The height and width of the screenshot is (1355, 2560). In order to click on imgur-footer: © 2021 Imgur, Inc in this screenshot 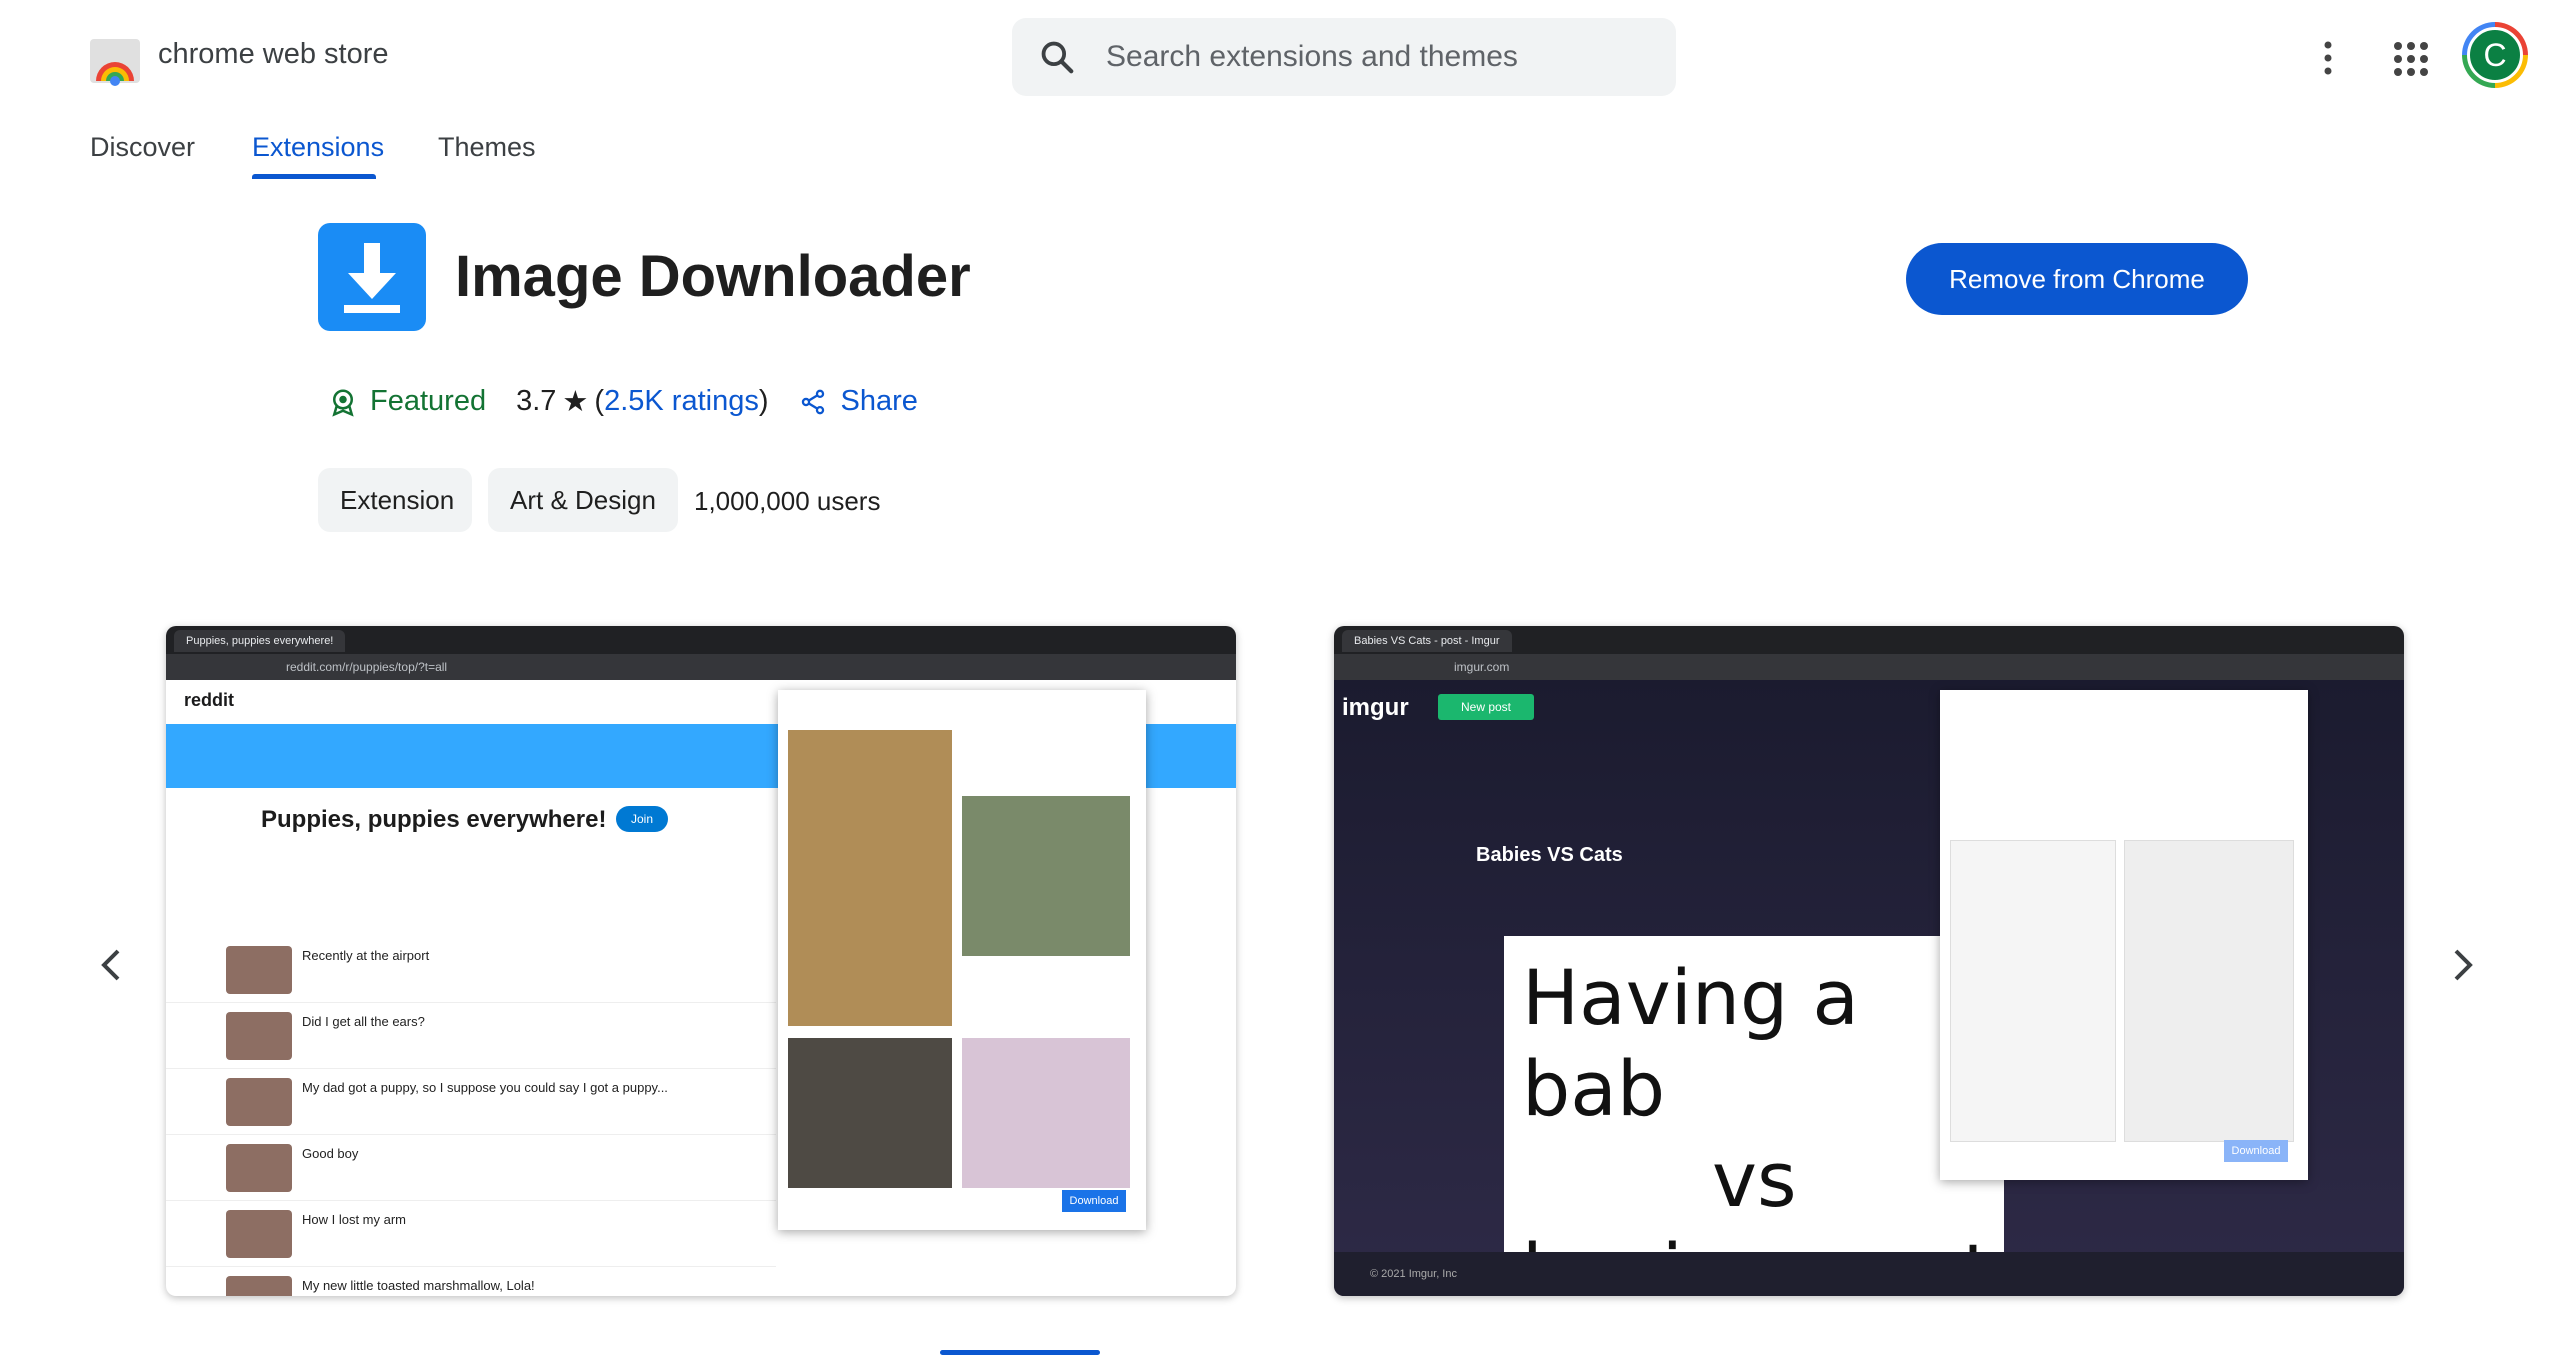, I will do `click(1869, 1274)`.